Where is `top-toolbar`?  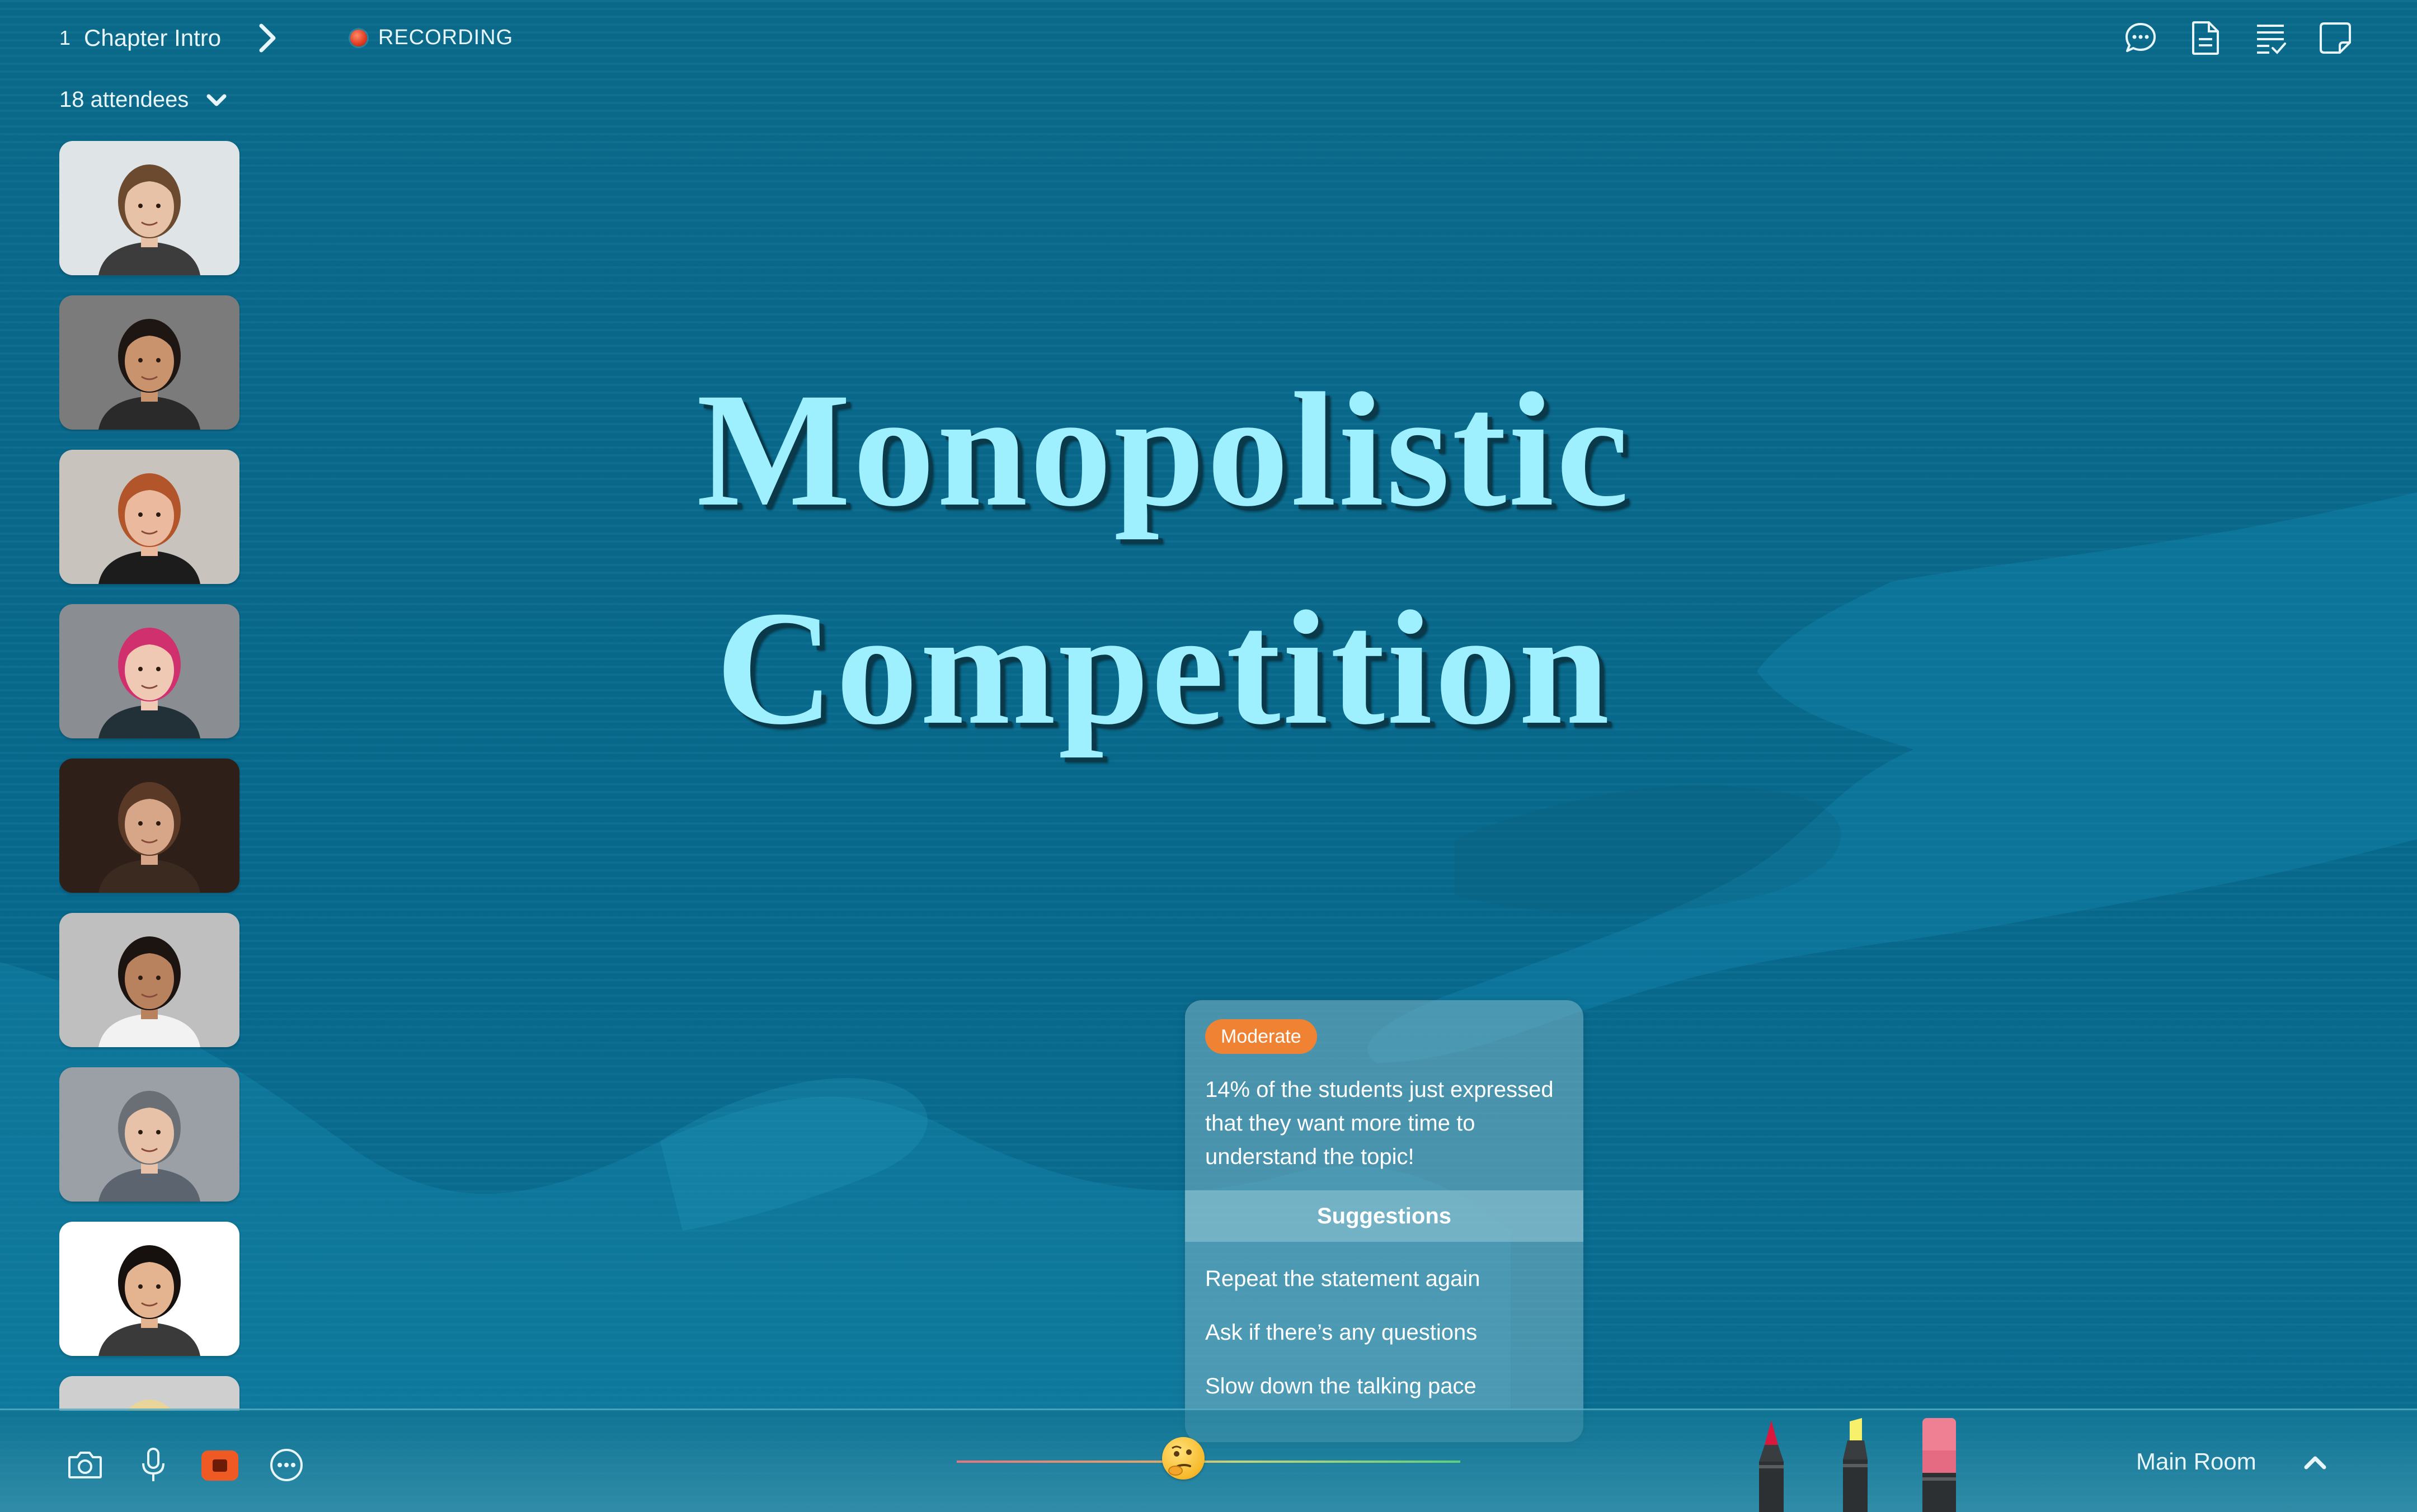 top-toolbar is located at coordinates (2238, 38).